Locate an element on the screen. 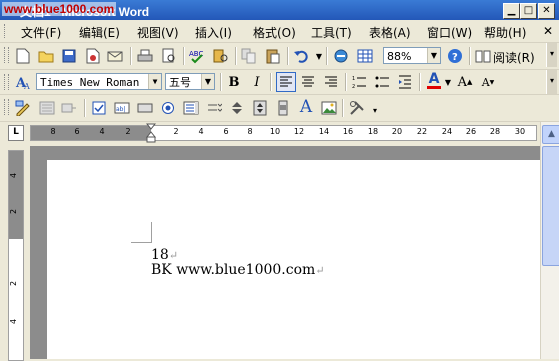 The width and height of the screenshot is (559, 361). grow-font-button: A ▲ is located at coordinates (465, 82).